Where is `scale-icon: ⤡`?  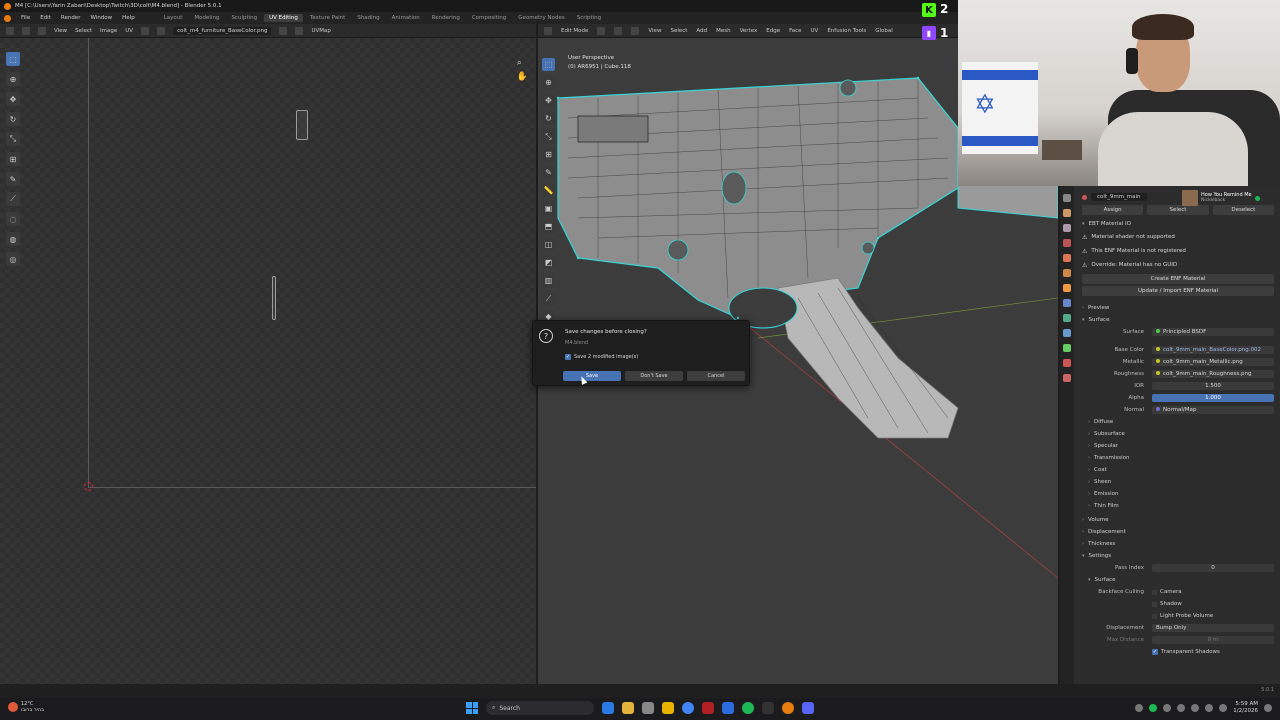
scale-icon: ⤡ is located at coordinates (548, 136).